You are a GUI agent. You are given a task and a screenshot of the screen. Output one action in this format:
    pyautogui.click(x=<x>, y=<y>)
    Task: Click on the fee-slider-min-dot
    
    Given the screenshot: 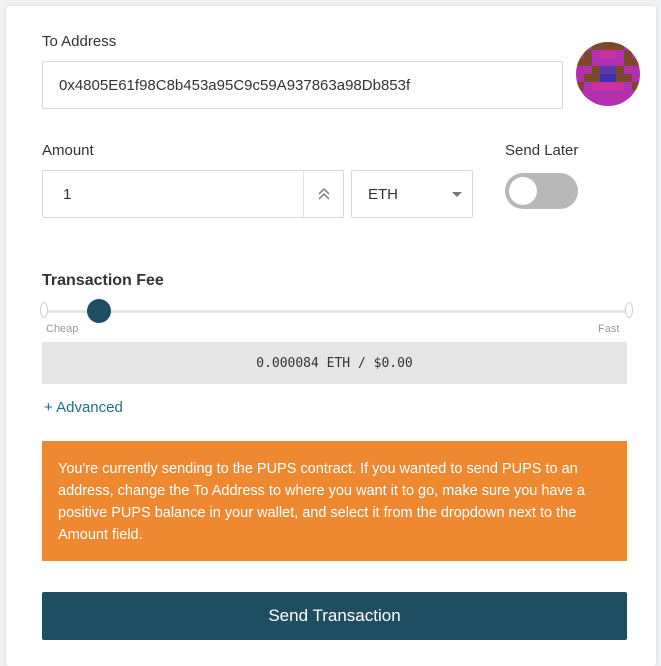 What is the action you would take?
    pyautogui.click(x=44, y=310)
    